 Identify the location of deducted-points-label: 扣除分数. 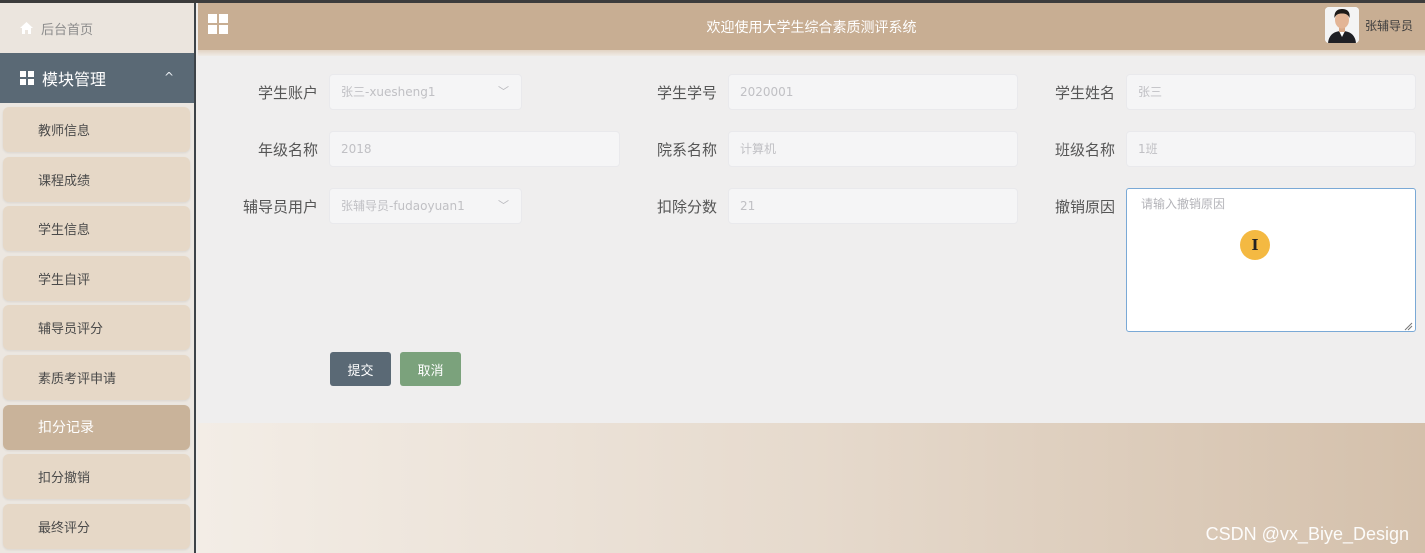
(686, 207).